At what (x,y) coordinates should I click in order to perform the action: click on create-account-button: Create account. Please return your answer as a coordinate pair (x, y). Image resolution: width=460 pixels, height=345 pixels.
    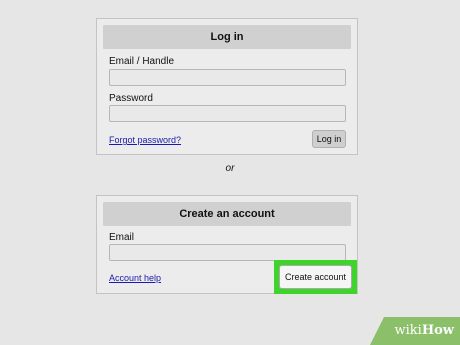
    Looking at the image, I should click on (315, 277).